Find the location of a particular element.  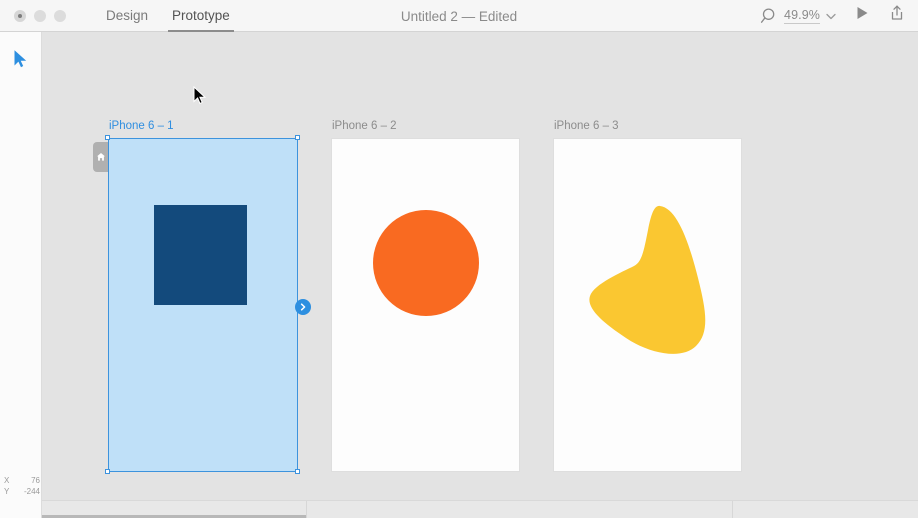

cursor-coordinates: X 76 Y -244 is located at coordinates (21, 486).